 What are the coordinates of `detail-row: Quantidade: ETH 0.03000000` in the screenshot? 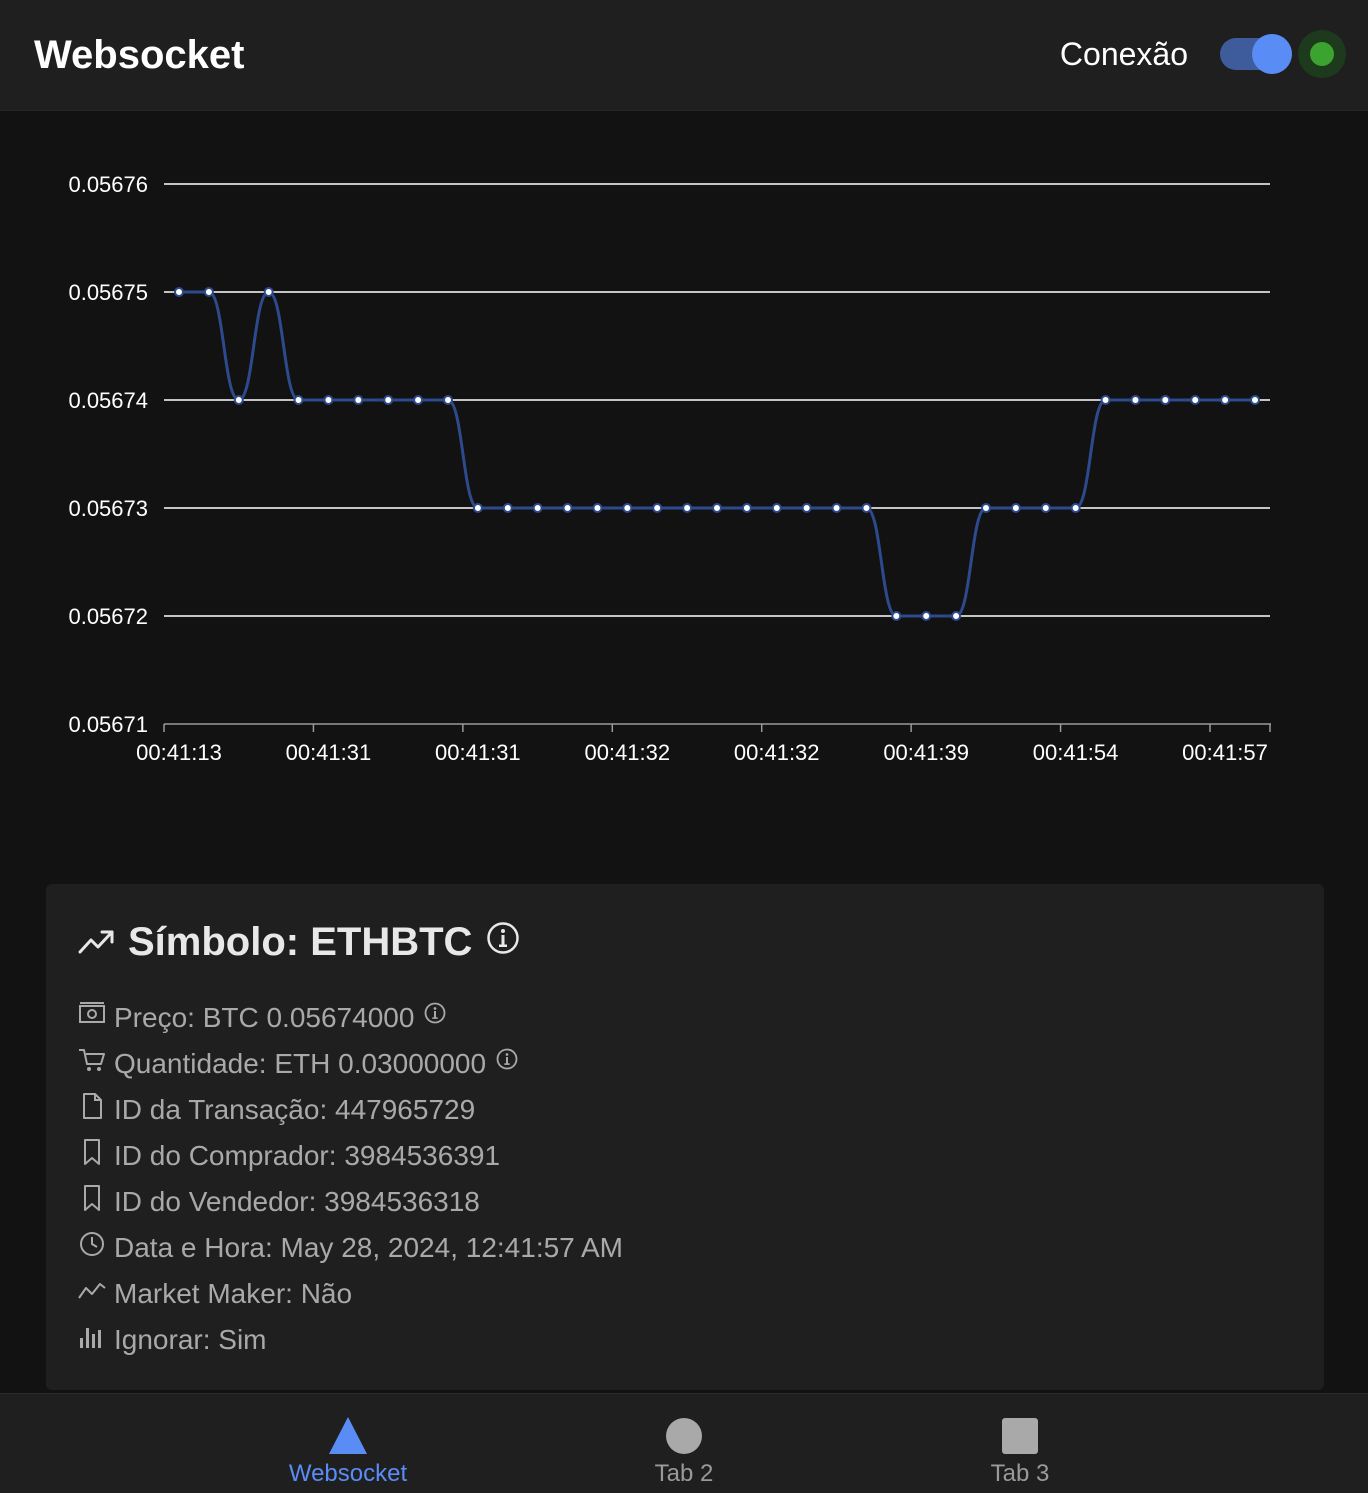 It's located at (298, 1064).